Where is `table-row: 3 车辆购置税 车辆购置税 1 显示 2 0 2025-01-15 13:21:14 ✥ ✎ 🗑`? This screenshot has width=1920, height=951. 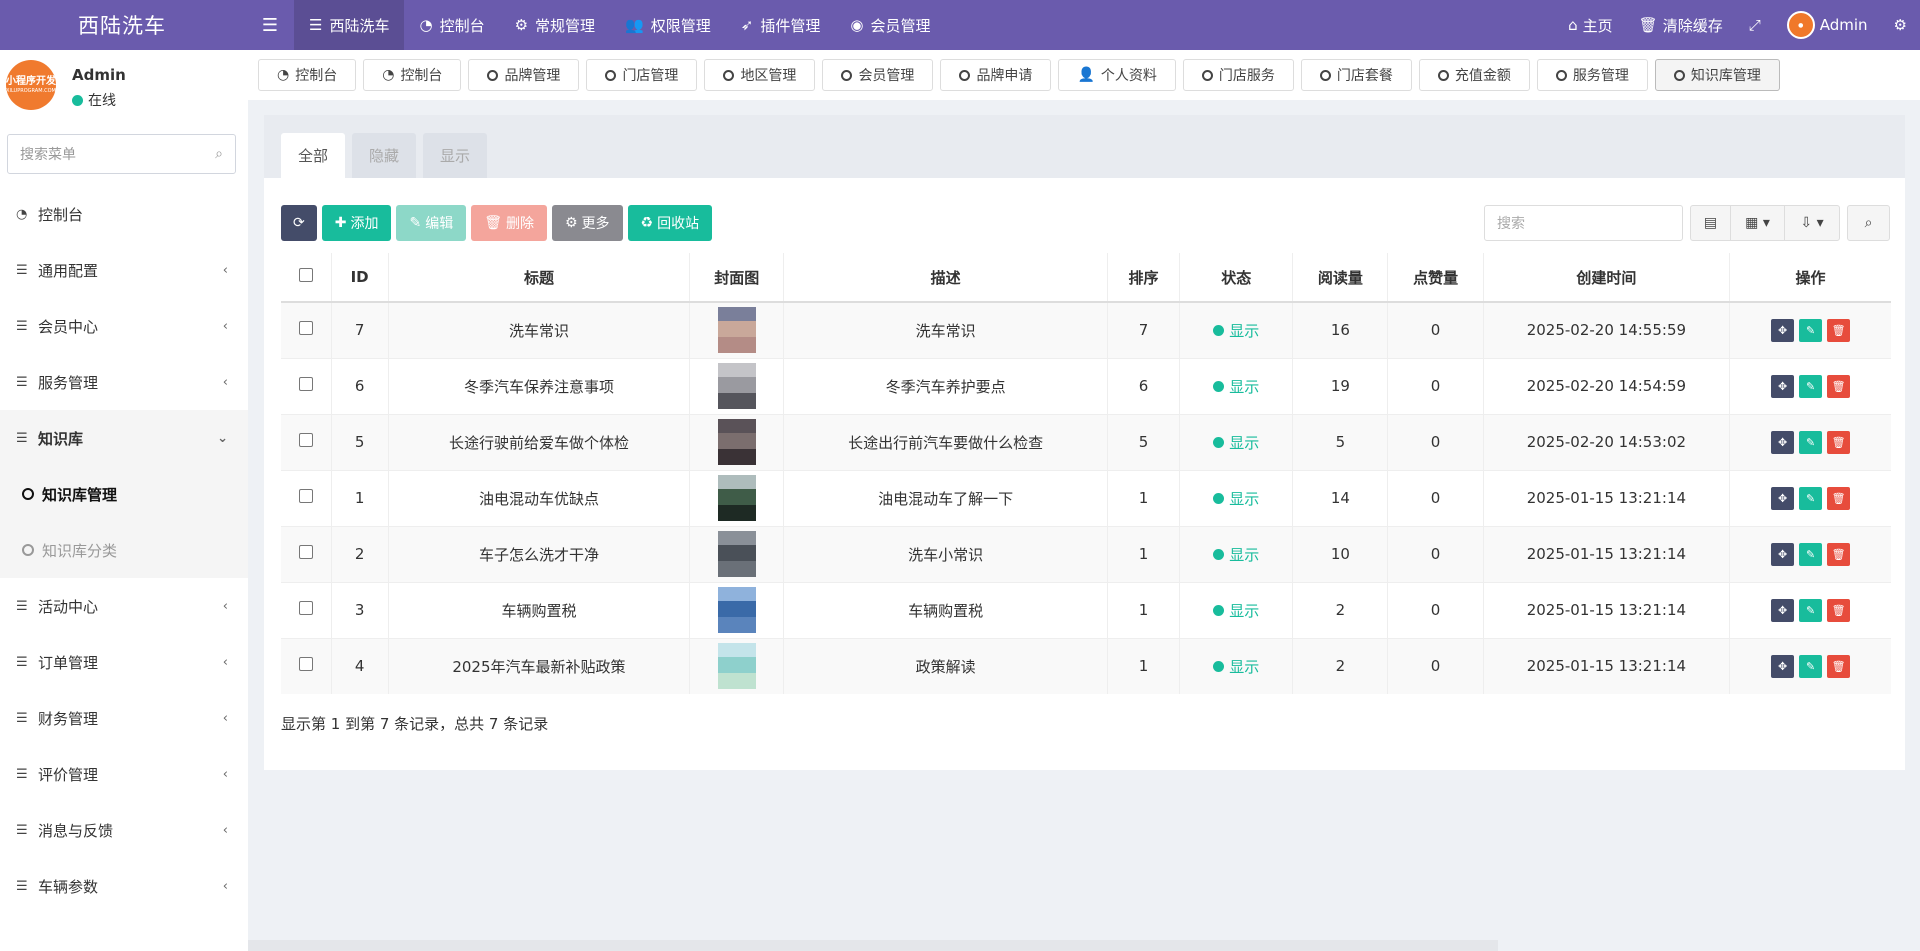 table-row: 3 车辆购置税 车辆购置税 1 显示 2 0 2025-01-15 13:21:14 ✥ ✎ 🗑 is located at coordinates (1086, 609).